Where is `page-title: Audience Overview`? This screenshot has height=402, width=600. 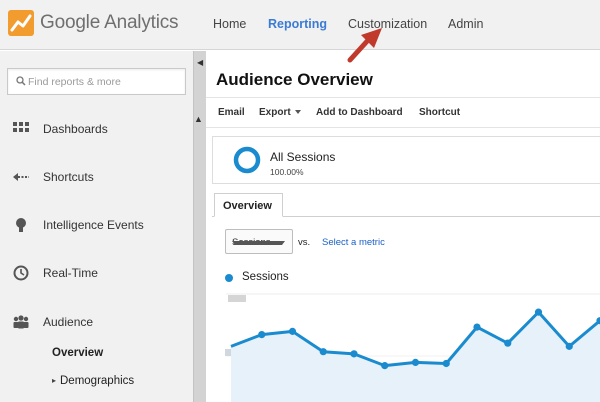
page-title: Audience Overview is located at coordinates (294, 79).